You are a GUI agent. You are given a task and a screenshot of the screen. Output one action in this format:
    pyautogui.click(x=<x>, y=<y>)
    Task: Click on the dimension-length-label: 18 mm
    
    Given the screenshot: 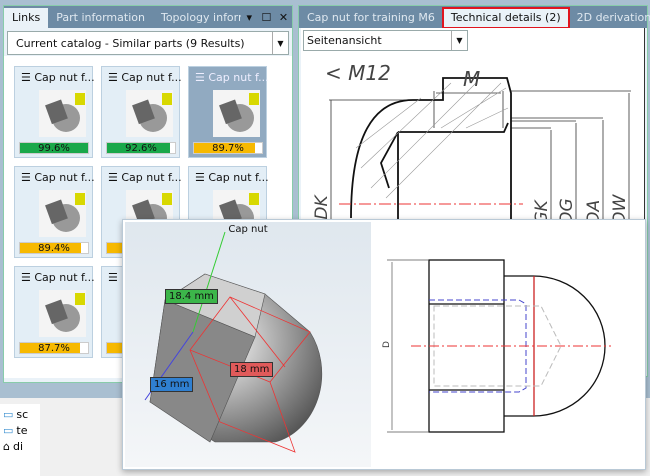 What is the action you would take?
    pyautogui.click(x=252, y=369)
    